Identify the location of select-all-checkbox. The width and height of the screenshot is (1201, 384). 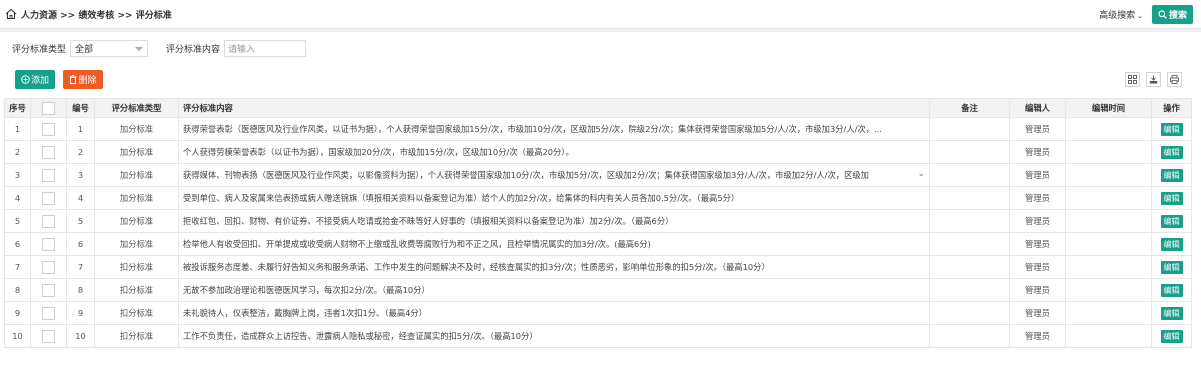
(48, 108).